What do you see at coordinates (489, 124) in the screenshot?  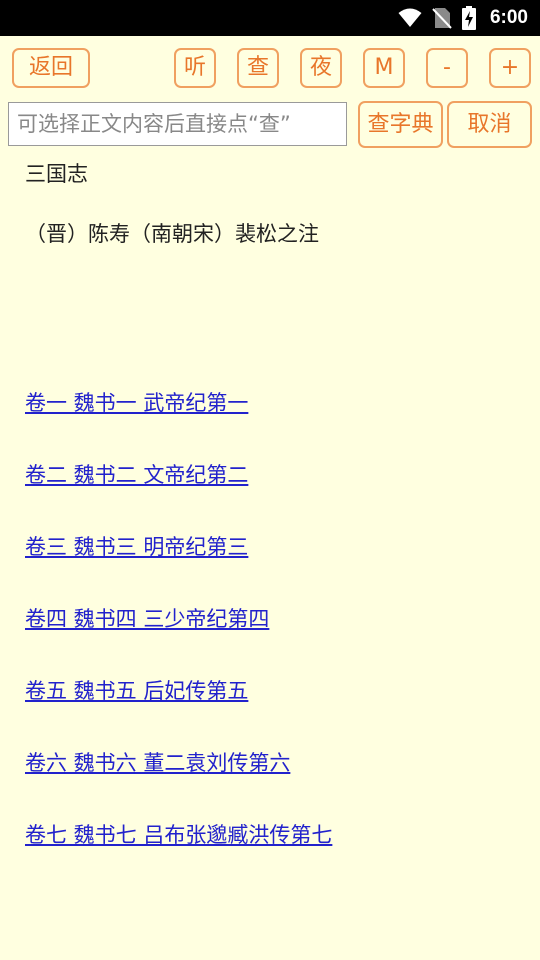 I see `cancel-button: 取消` at bounding box center [489, 124].